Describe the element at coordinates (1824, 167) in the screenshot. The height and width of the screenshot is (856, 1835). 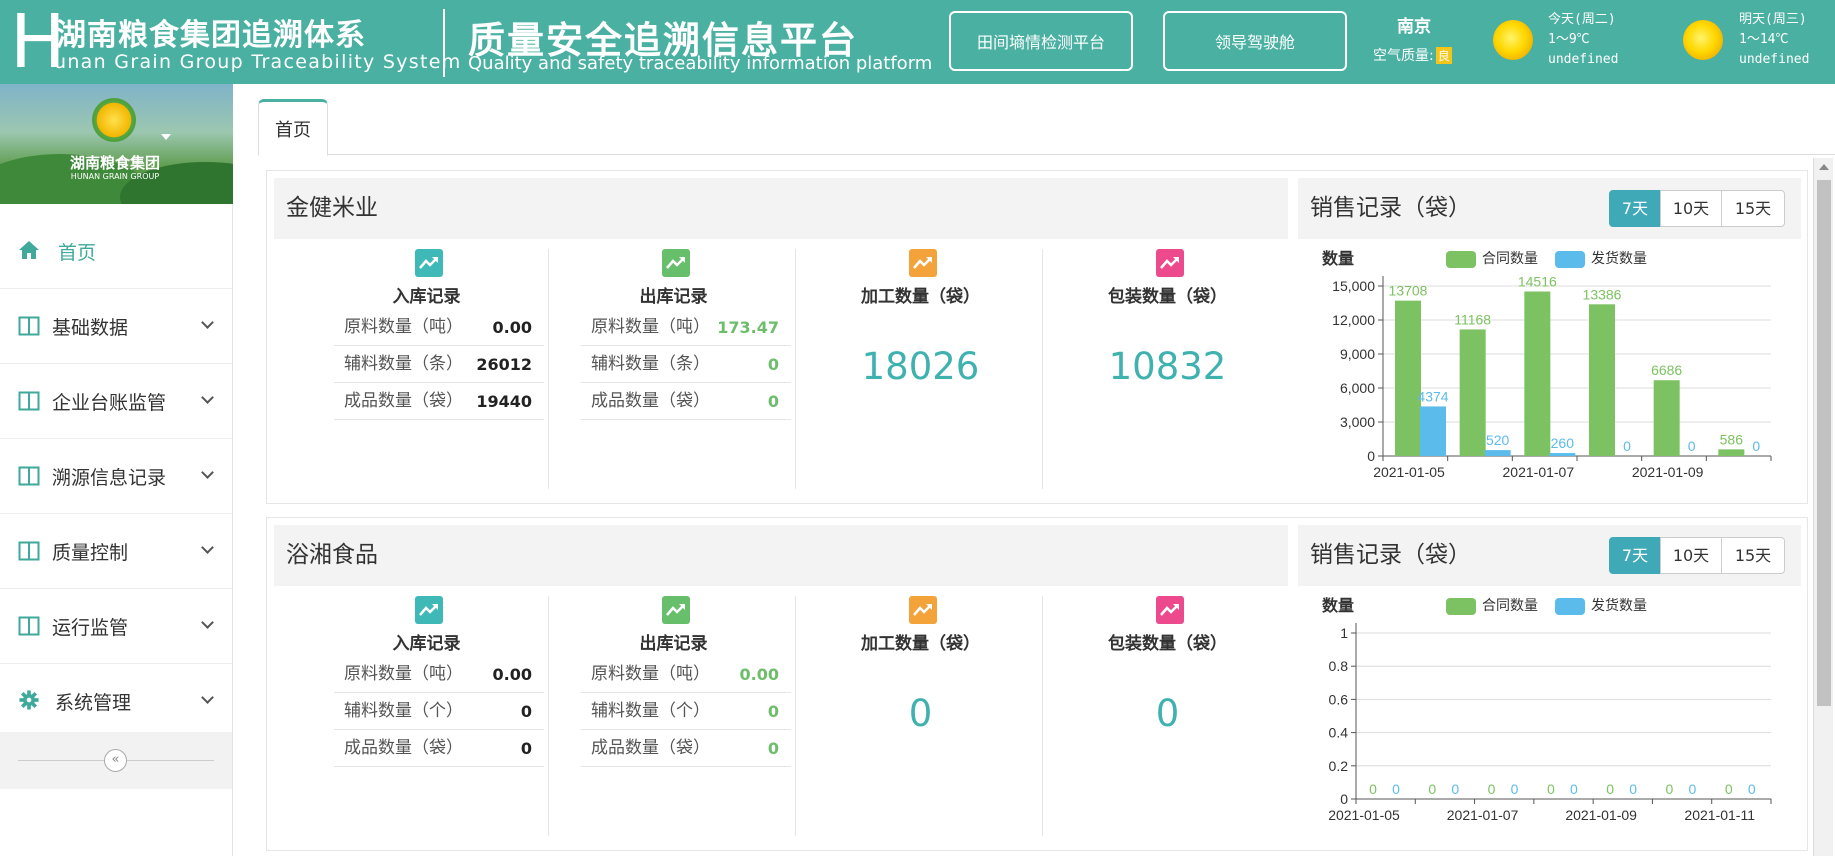
I see `scroll-up-icon` at that location.